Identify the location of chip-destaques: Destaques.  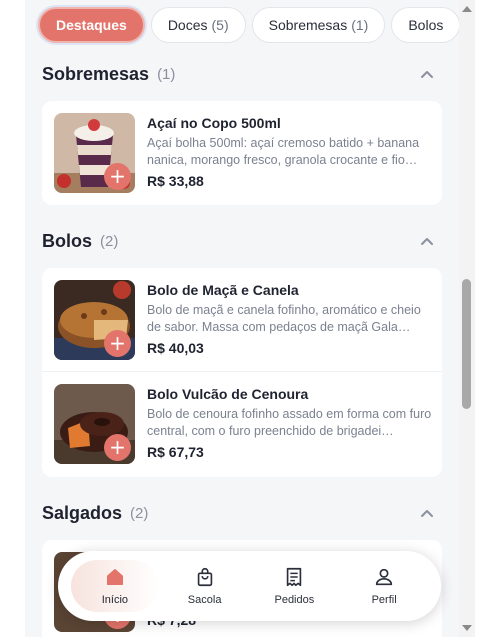
(91, 25).